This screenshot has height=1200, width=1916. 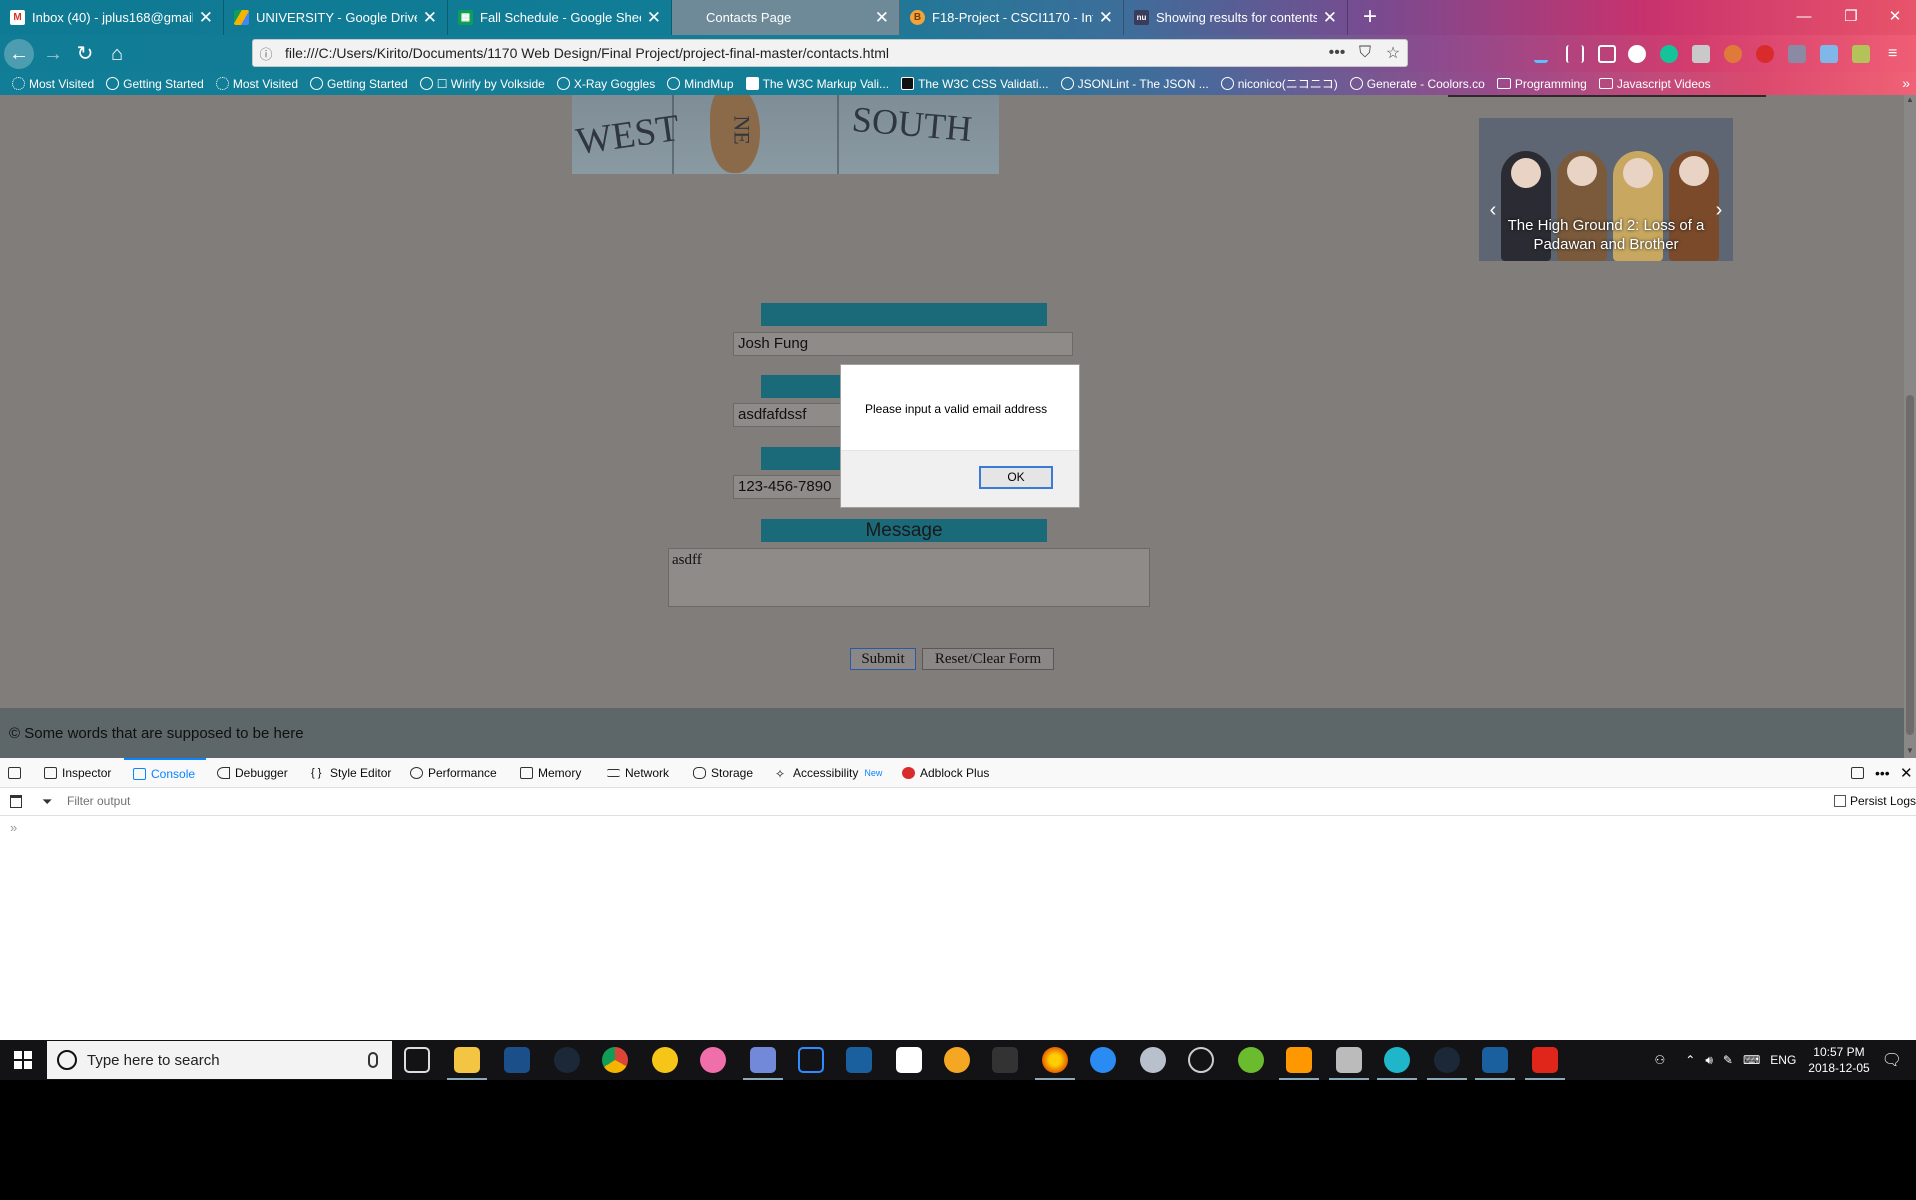 What do you see at coordinates (417, 1060) in the screenshot?
I see `task-view-icon` at bounding box center [417, 1060].